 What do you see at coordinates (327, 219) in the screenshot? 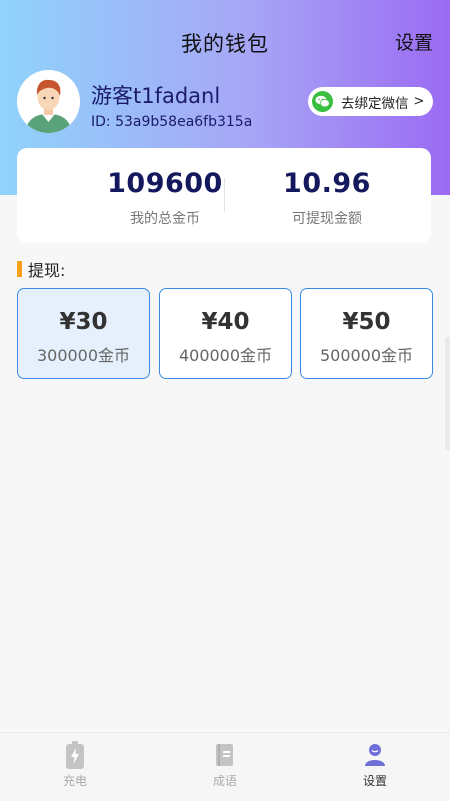
I see `withdrawable-label: 可提现金额` at bounding box center [327, 219].